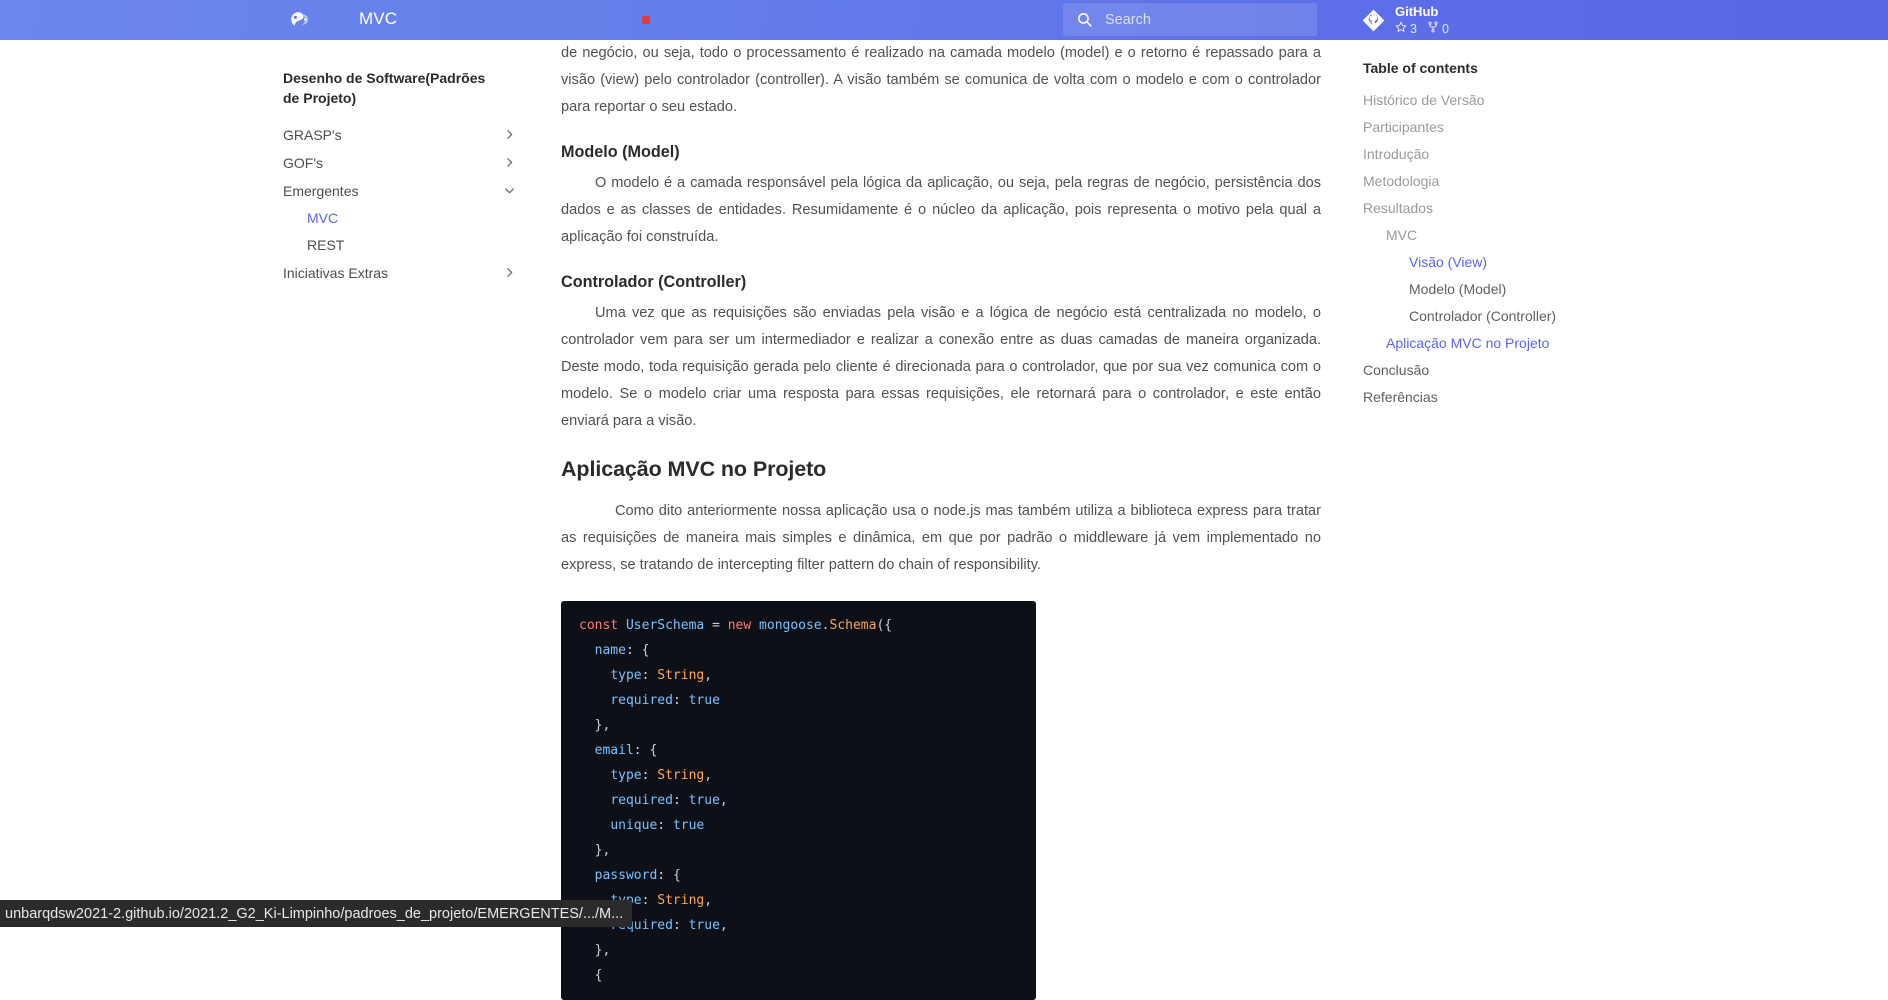 The image size is (1888, 1000). What do you see at coordinates (312, 135) in the screenshot?
I see `sidebar-item-label: GRASP's` at bounding box center [312, 135].